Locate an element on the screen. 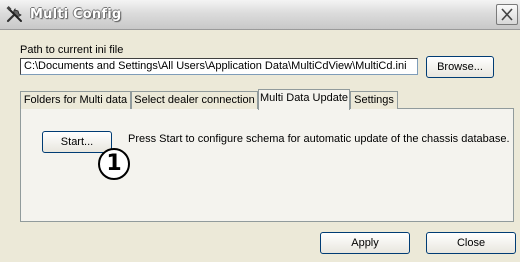  window-close-button is located at coordinates (507, 14).